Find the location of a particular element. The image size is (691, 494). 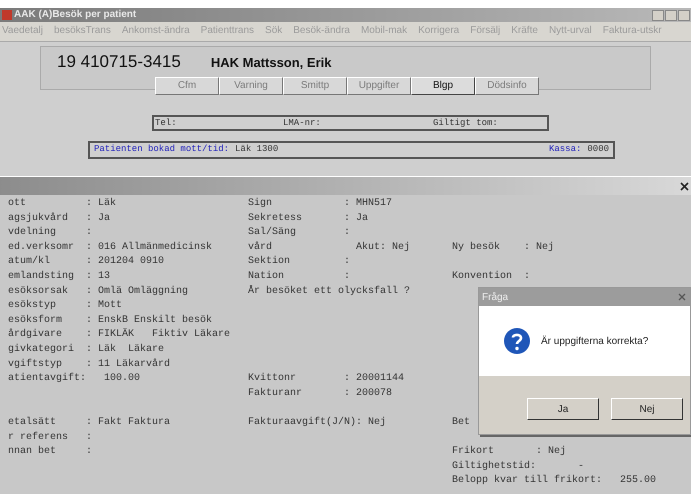

close-icon is located at coordinates (684, 186).